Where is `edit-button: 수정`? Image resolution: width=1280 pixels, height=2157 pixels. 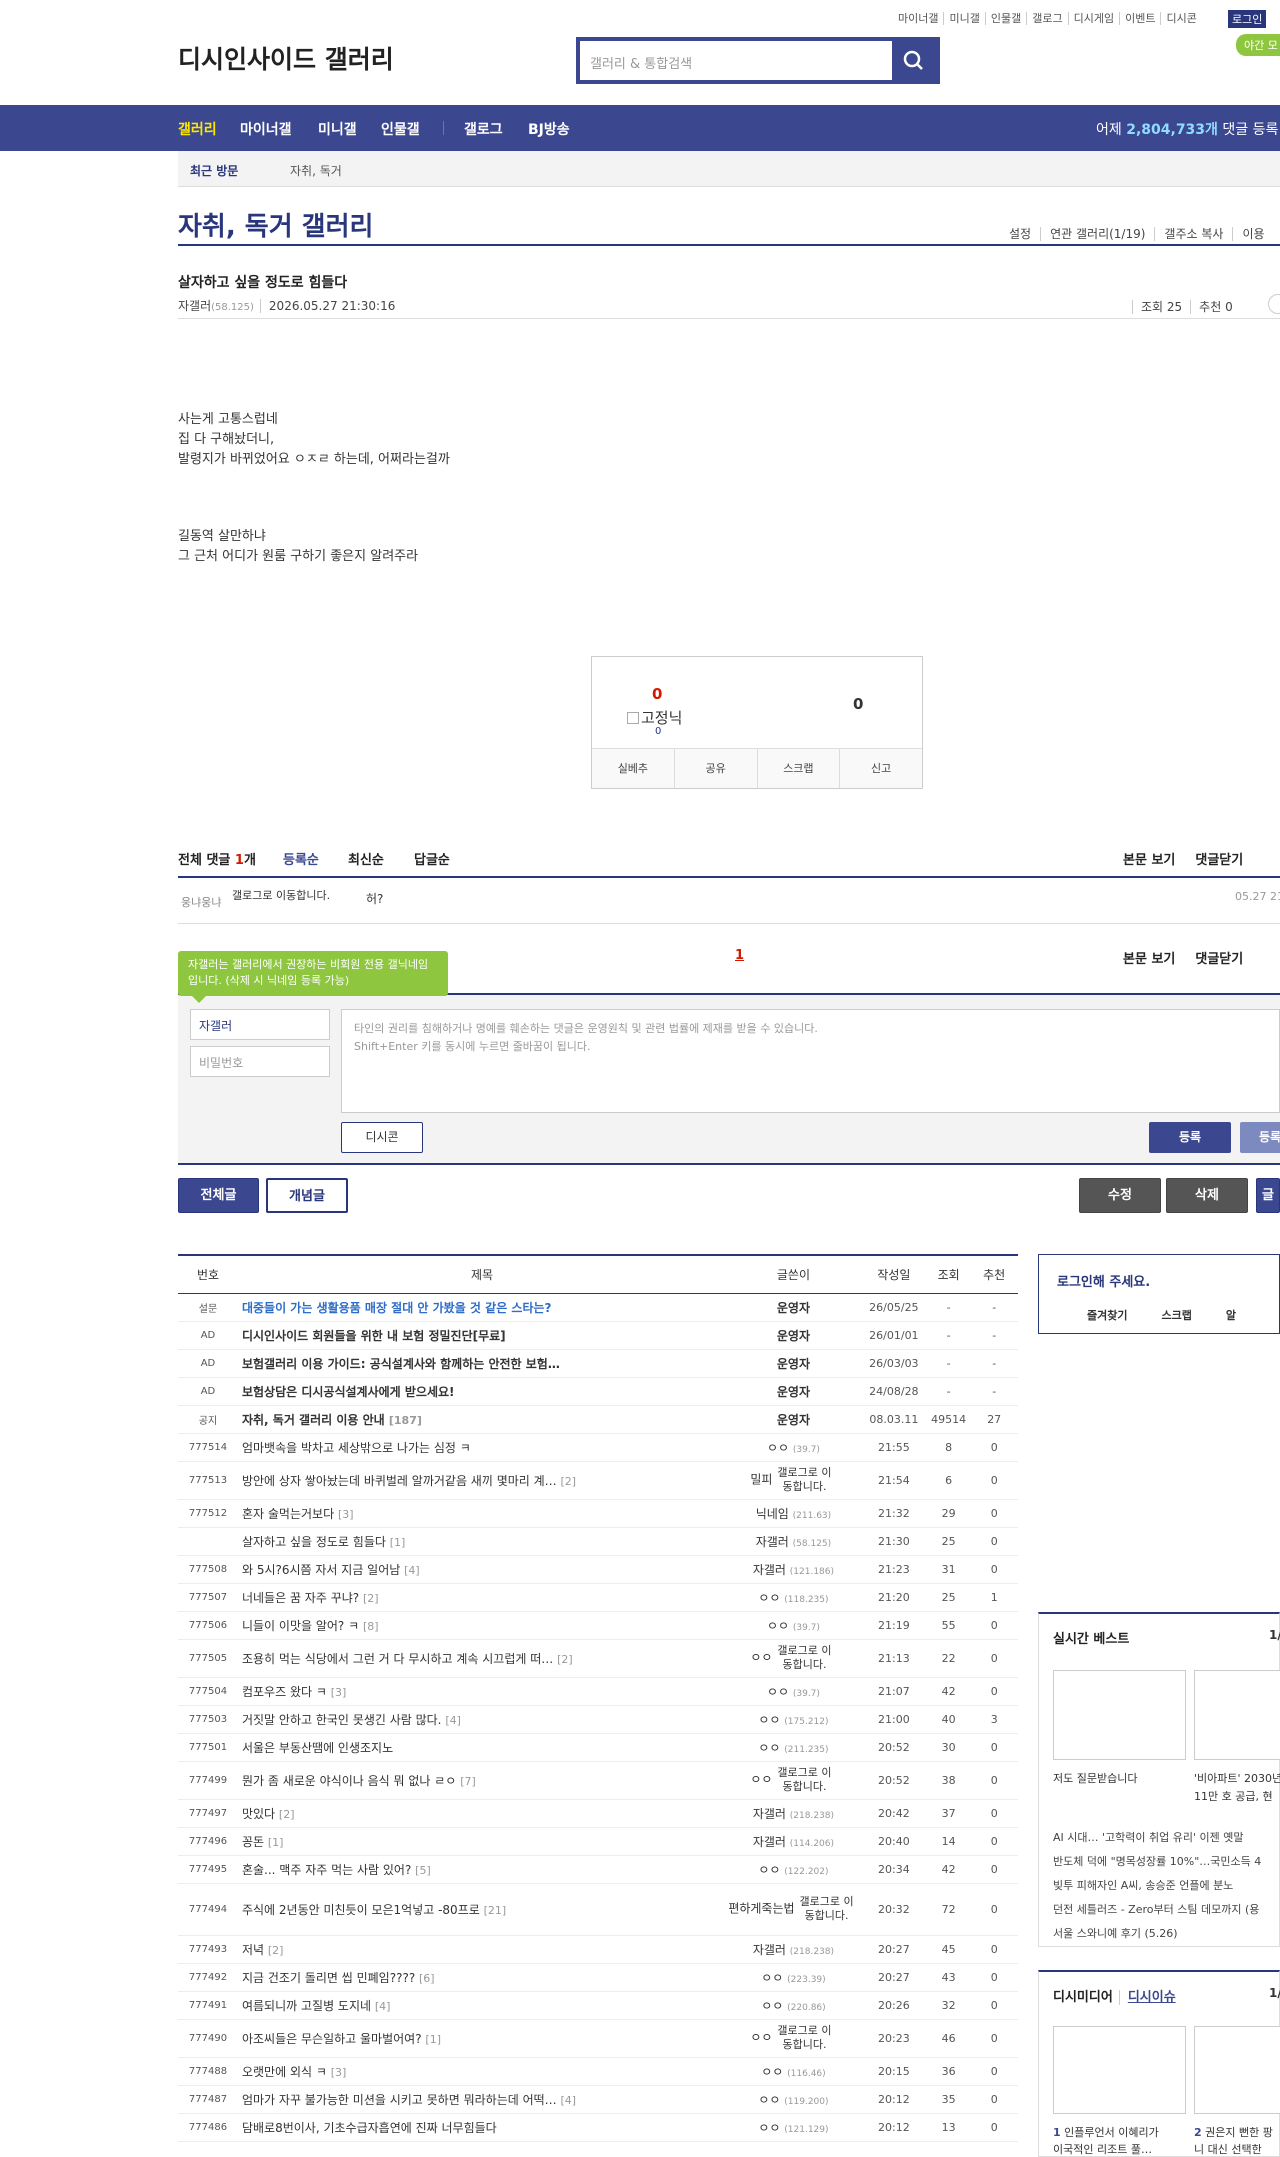
edit-button: 수정 is located at coordinates (1120, 1195).